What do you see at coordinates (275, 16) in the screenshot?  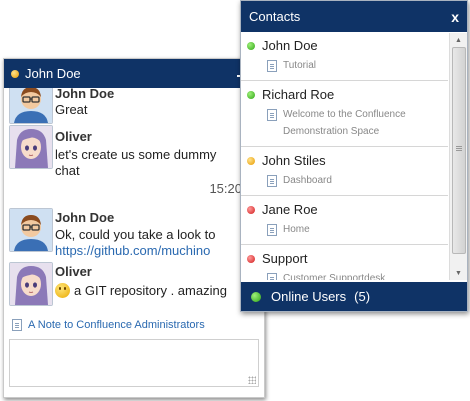 I see `contacts-title: Contacts` at bounding box center [275, 16].